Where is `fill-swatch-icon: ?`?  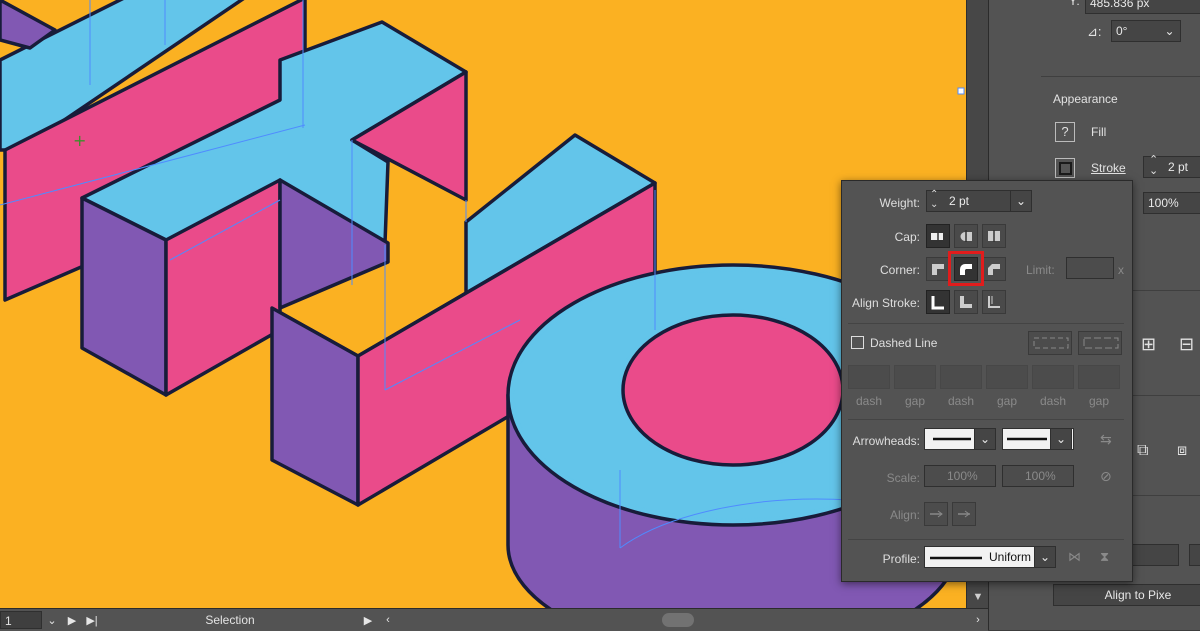
fill-swatch-icon: ? is located at coordinates (1065, 132).